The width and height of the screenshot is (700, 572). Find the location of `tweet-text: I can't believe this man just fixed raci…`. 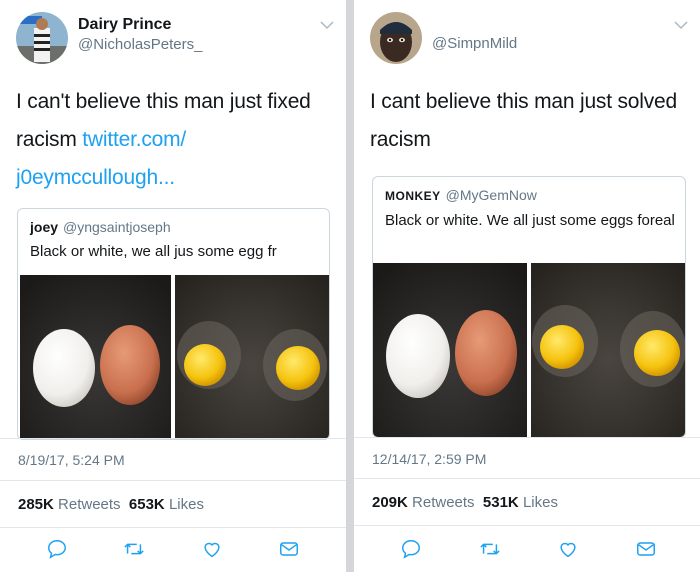

tweet-text: I can't believe this man just fixed raci… is located at coordinates (176, 140).